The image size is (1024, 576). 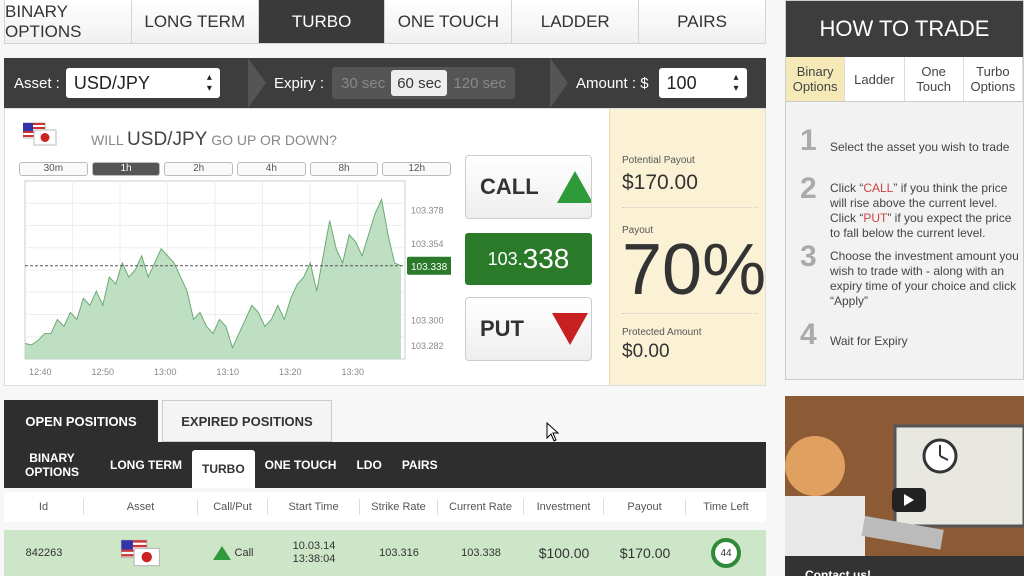 I want to click on step-text: Wait for Expiry, so click(x=869, y=341).